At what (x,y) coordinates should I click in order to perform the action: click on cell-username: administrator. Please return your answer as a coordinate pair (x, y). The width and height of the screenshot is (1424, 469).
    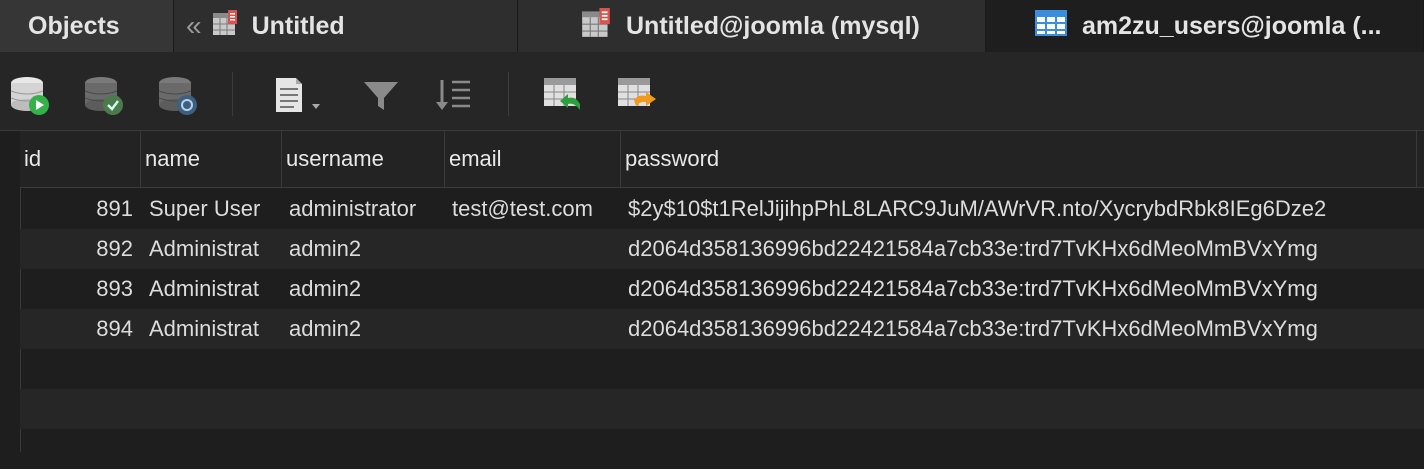
    Looking at the image, I should click on (367, 209).